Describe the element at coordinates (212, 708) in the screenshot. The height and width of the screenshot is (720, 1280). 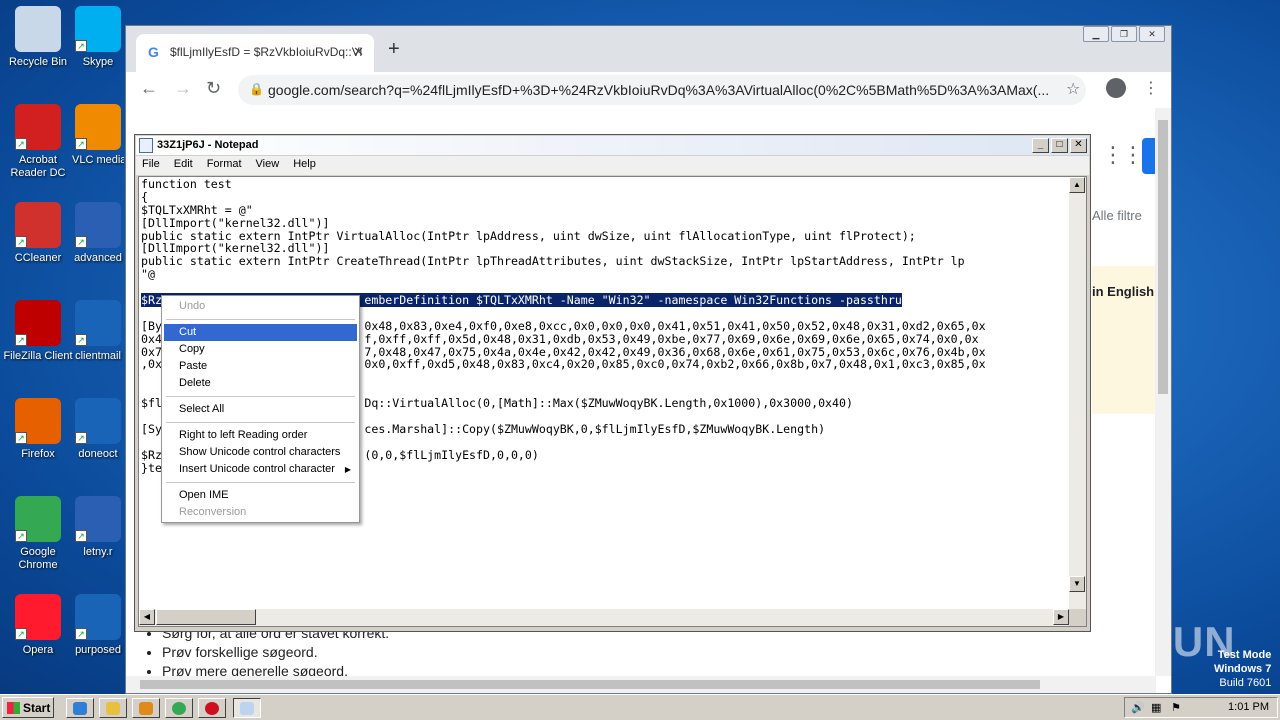
I see `taskbar-opera-button` at that location.